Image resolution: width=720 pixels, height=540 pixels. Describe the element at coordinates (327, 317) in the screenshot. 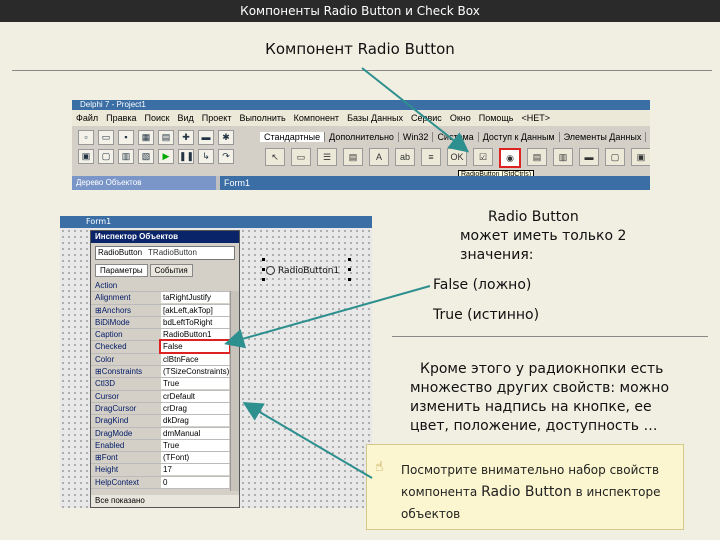

I see `arrow-to-checked-false` at that location.